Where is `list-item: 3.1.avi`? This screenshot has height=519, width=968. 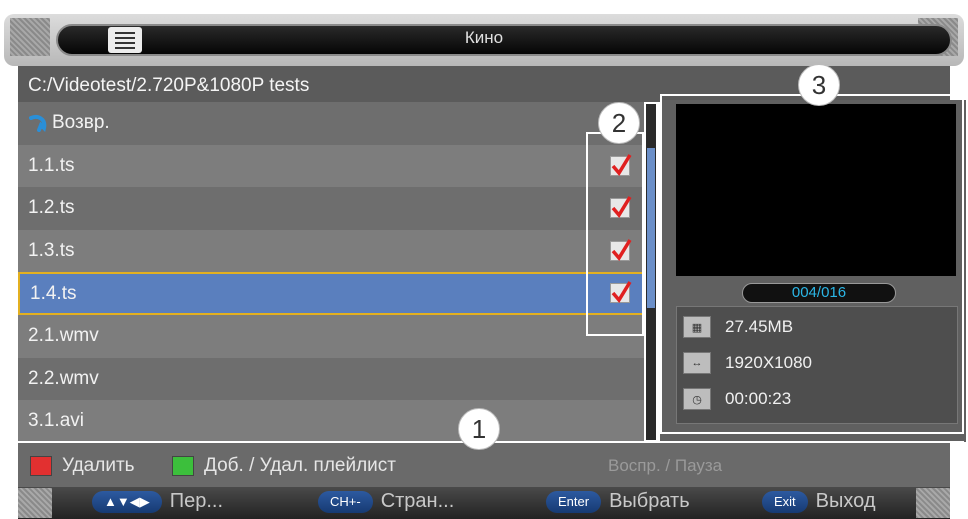
list-item: 3.1.avi is located at coordinates (331, 421).